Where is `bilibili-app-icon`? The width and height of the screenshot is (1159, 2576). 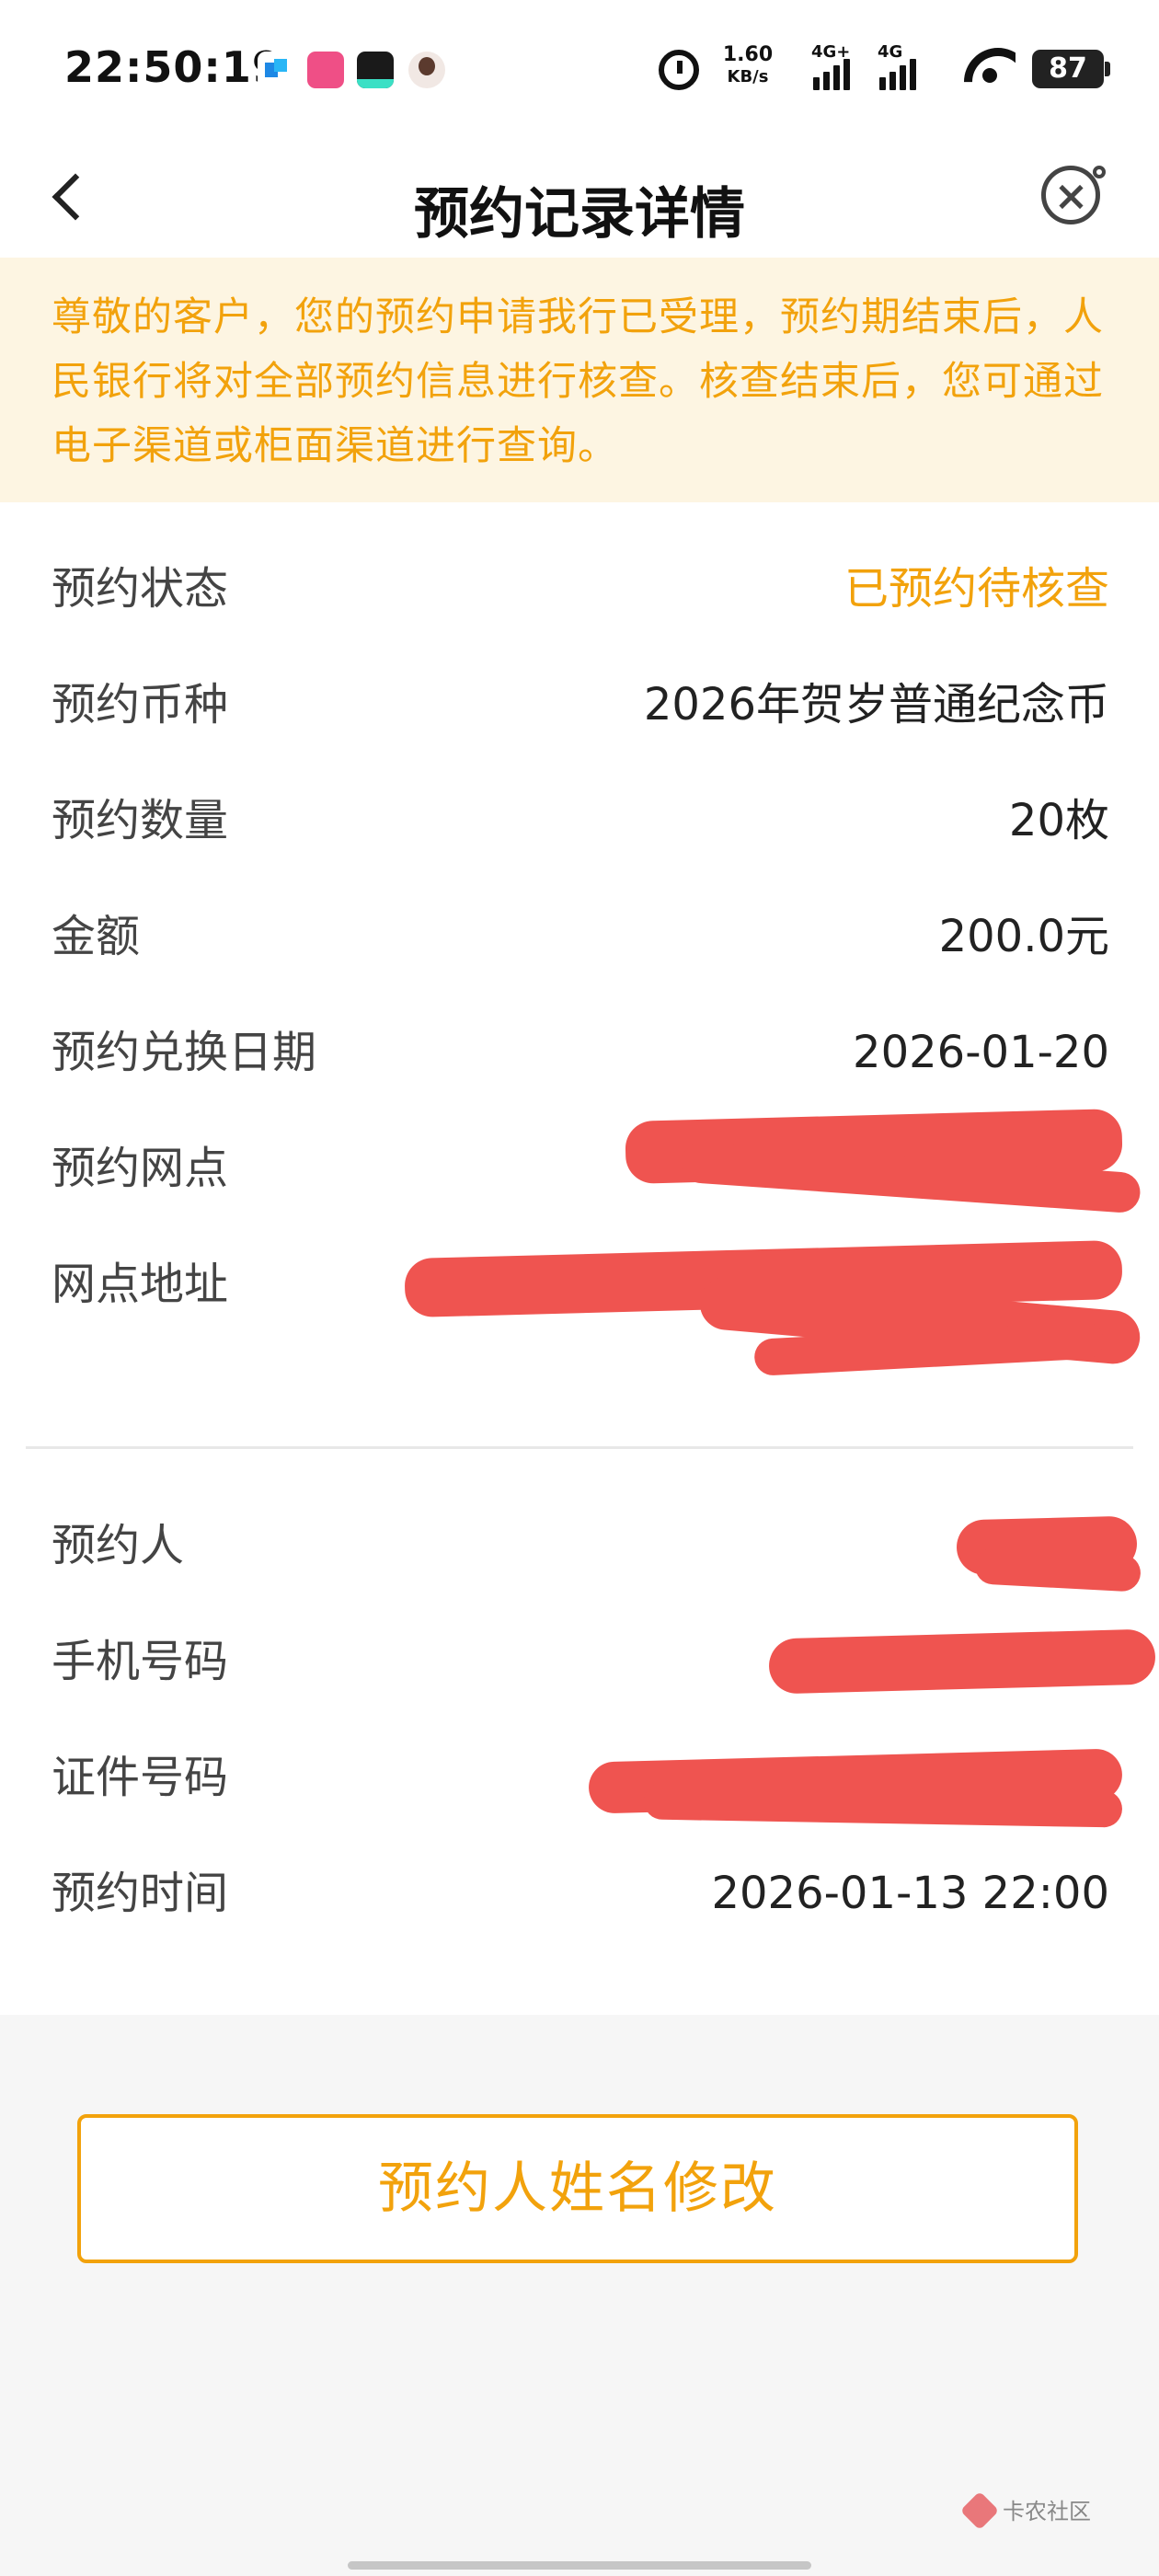 bilibili-app-icon is located at coordinates (325, 70).